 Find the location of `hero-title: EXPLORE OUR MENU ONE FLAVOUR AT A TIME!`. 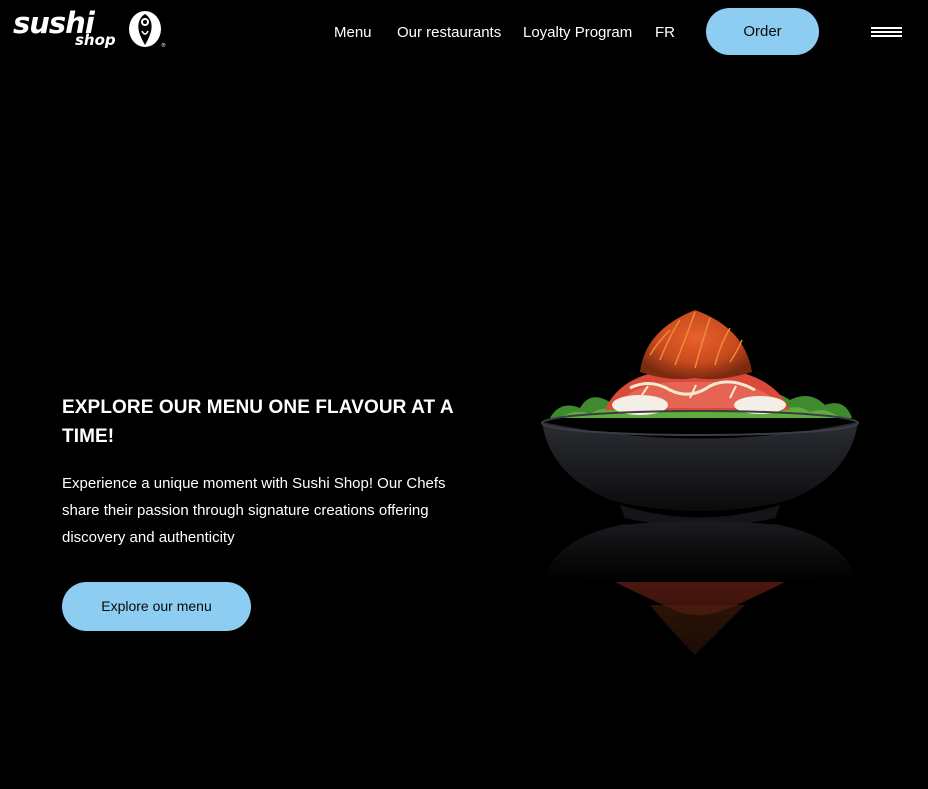

hero-title: EXPLORE OUR MENU ONE FLAVOUR AT A TIME! is located at coordinates (258, 422).